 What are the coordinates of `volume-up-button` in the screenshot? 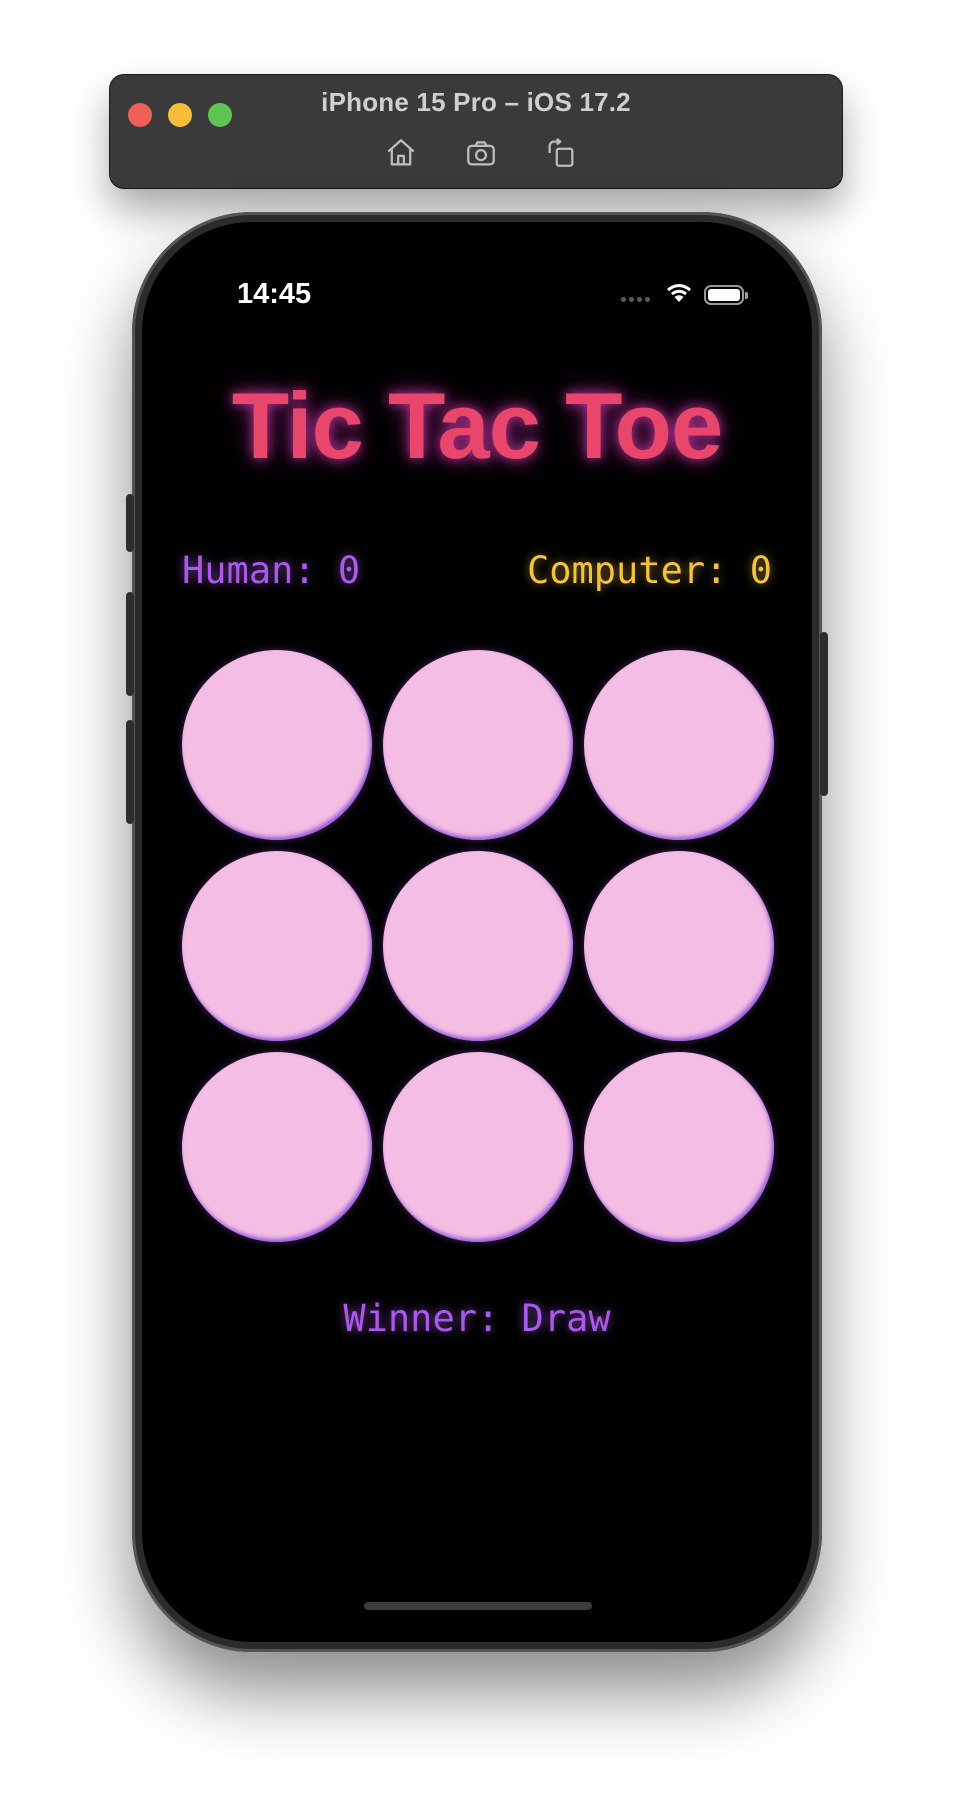 It's located at (130, 644).